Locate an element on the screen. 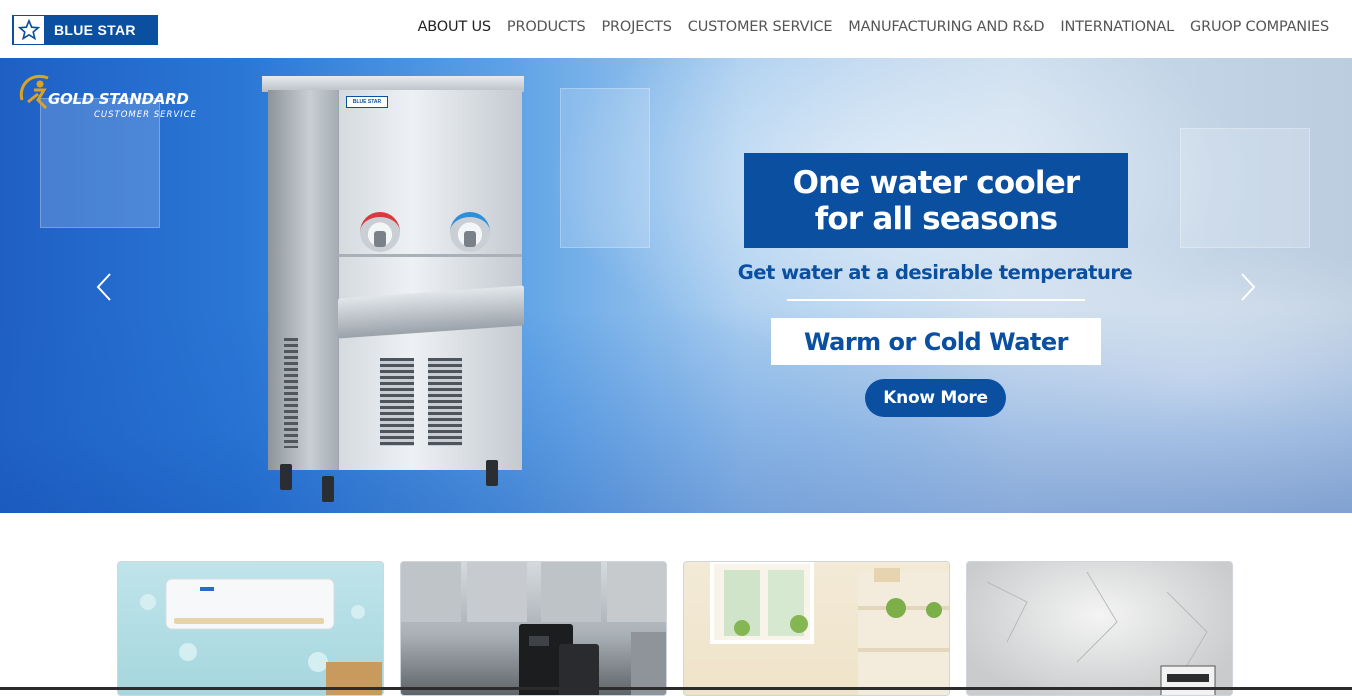 The width and height of the screenshot is (1352, 696). water-purifier-image is located at coordinates (533, 628).